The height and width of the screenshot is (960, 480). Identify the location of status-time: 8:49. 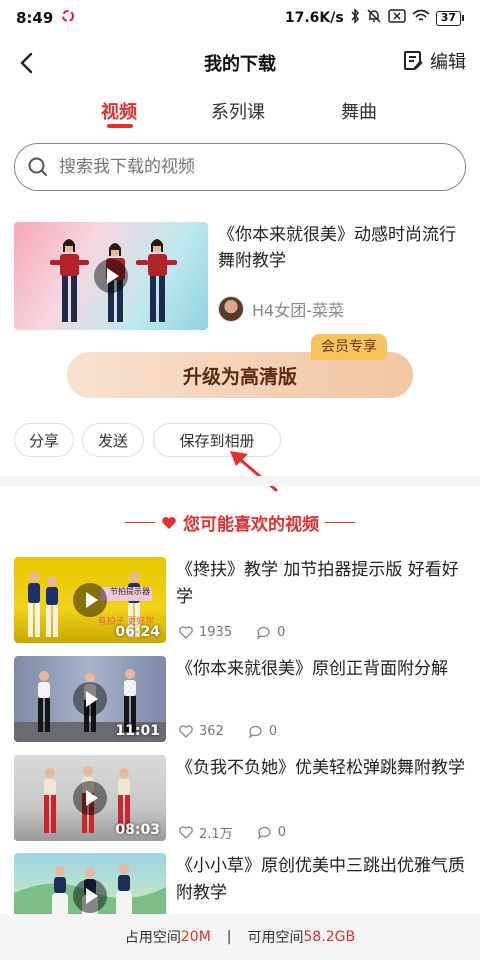
(35, 18).